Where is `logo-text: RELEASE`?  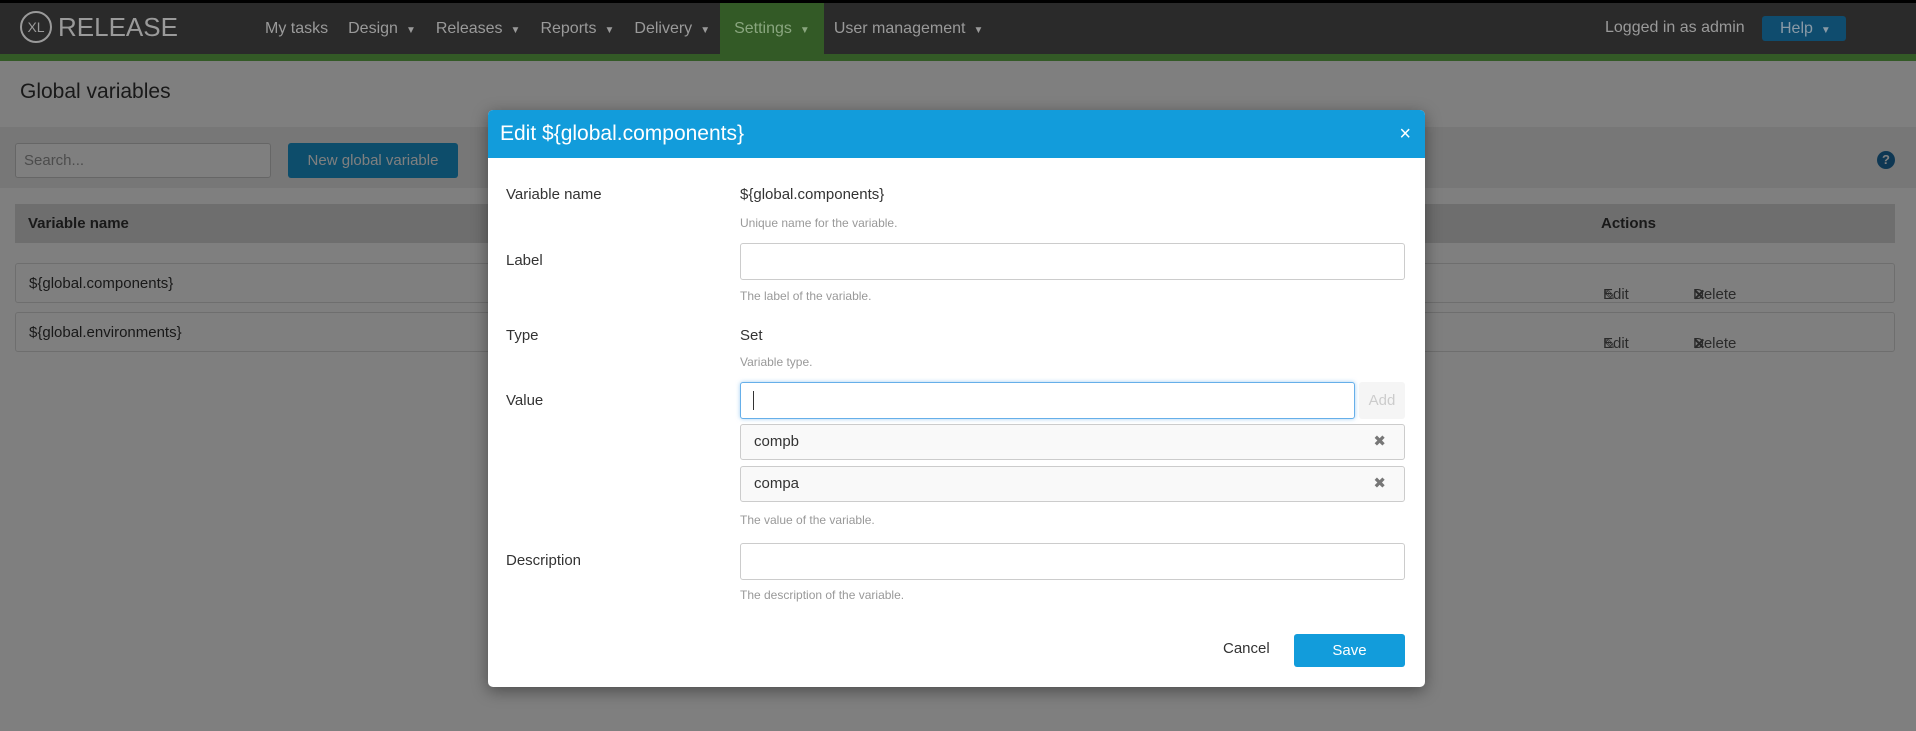 logo-text: RELEASE is located at coordinates (118, 26).